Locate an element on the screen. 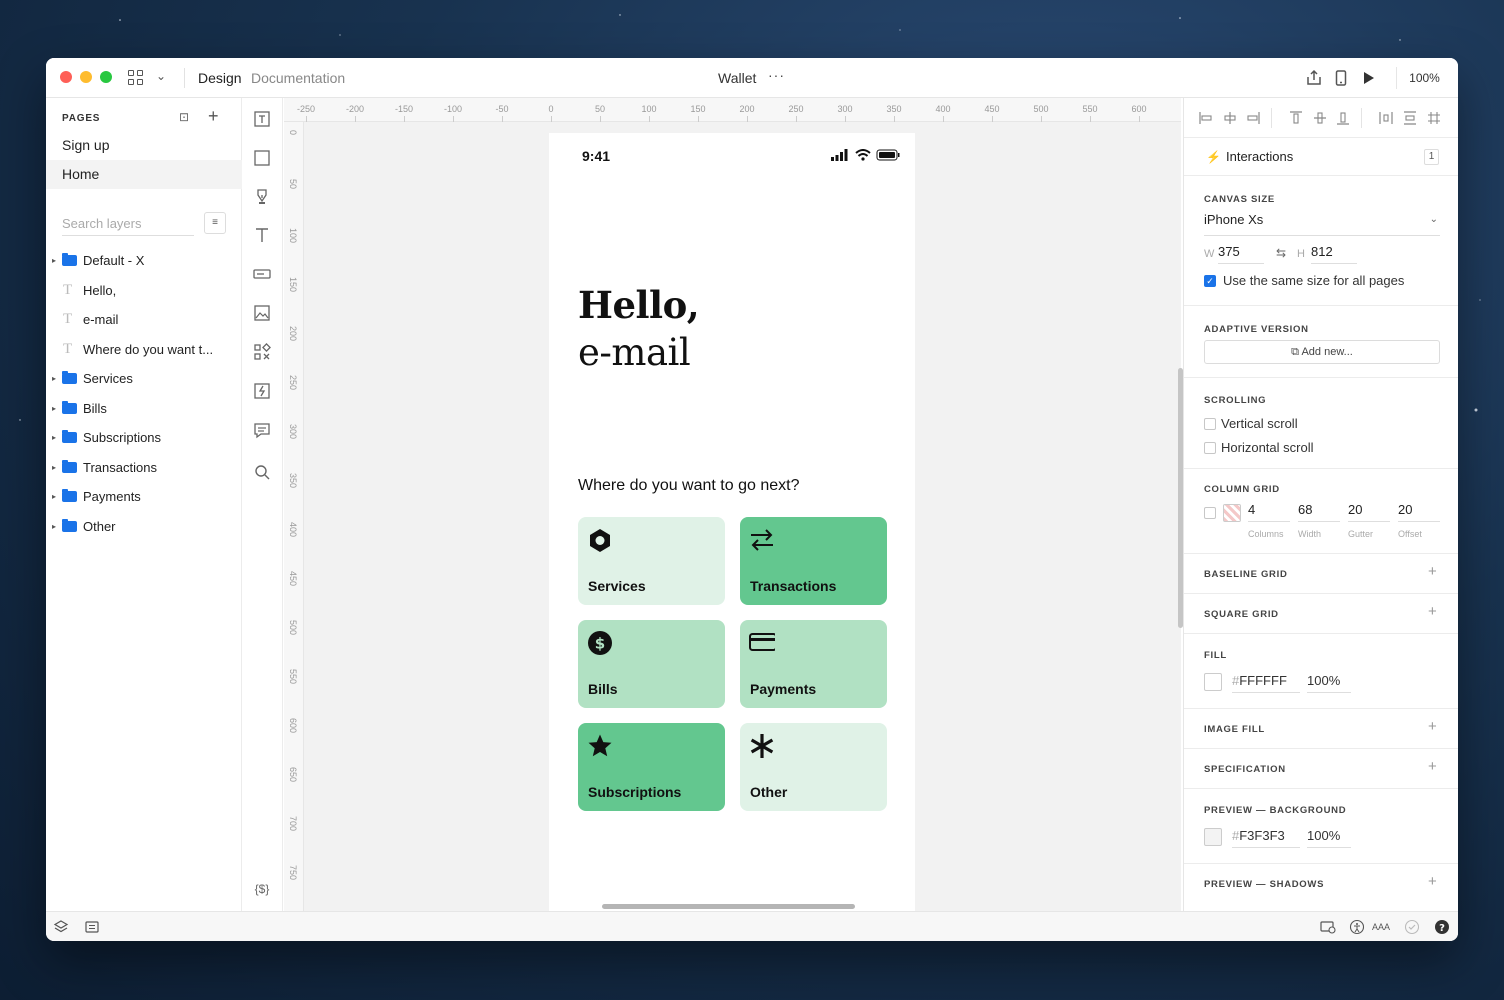 The width and height of the screenshot is (1504, 1000). document-title: Wallet is located at coordinates (737, 78).